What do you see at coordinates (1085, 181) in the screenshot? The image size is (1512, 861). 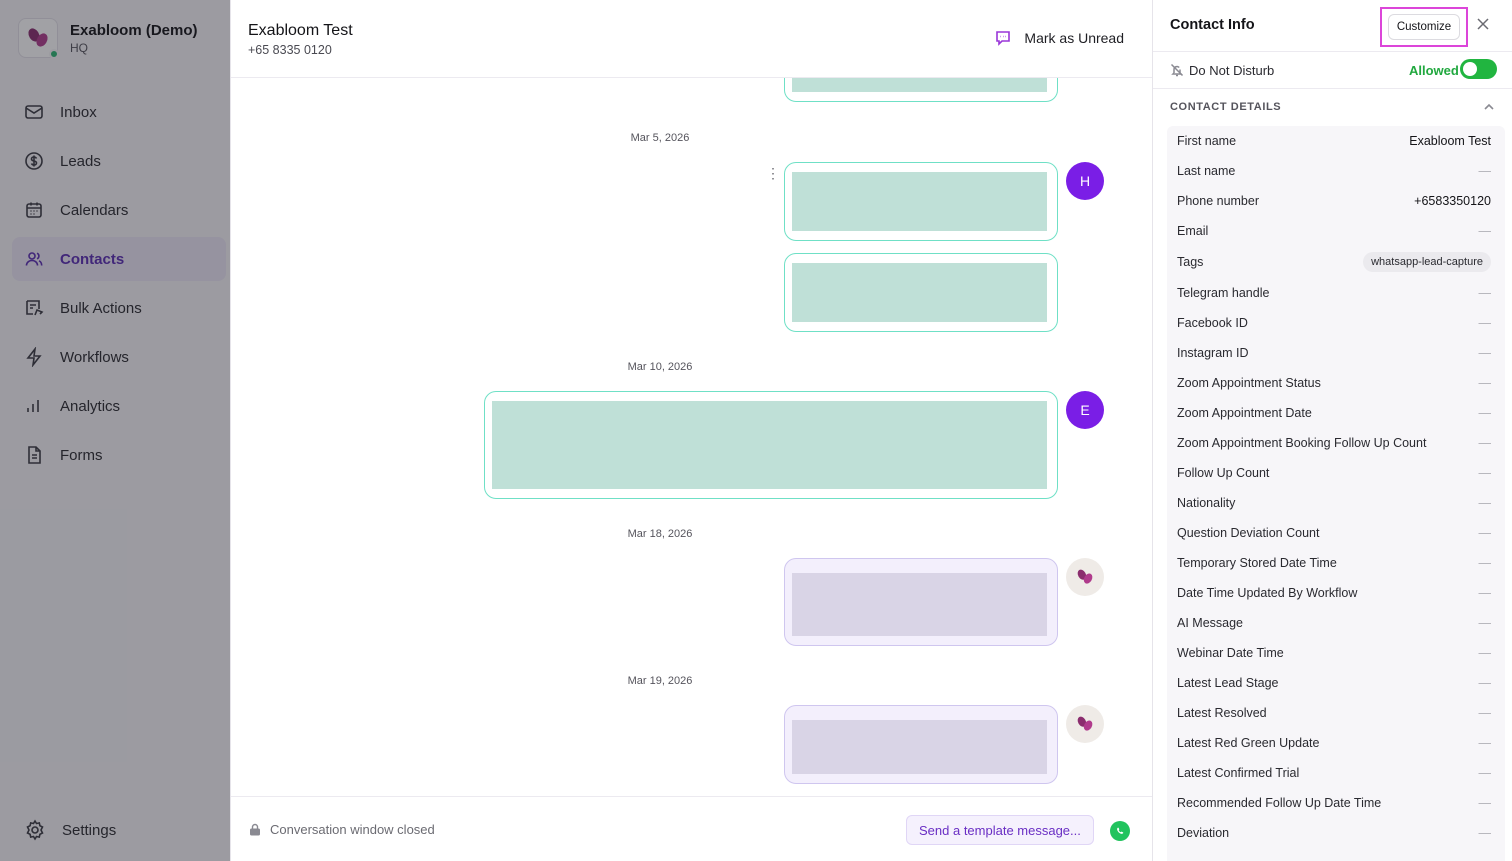 I see `avatar: H` at bounding box center [1085, 181].